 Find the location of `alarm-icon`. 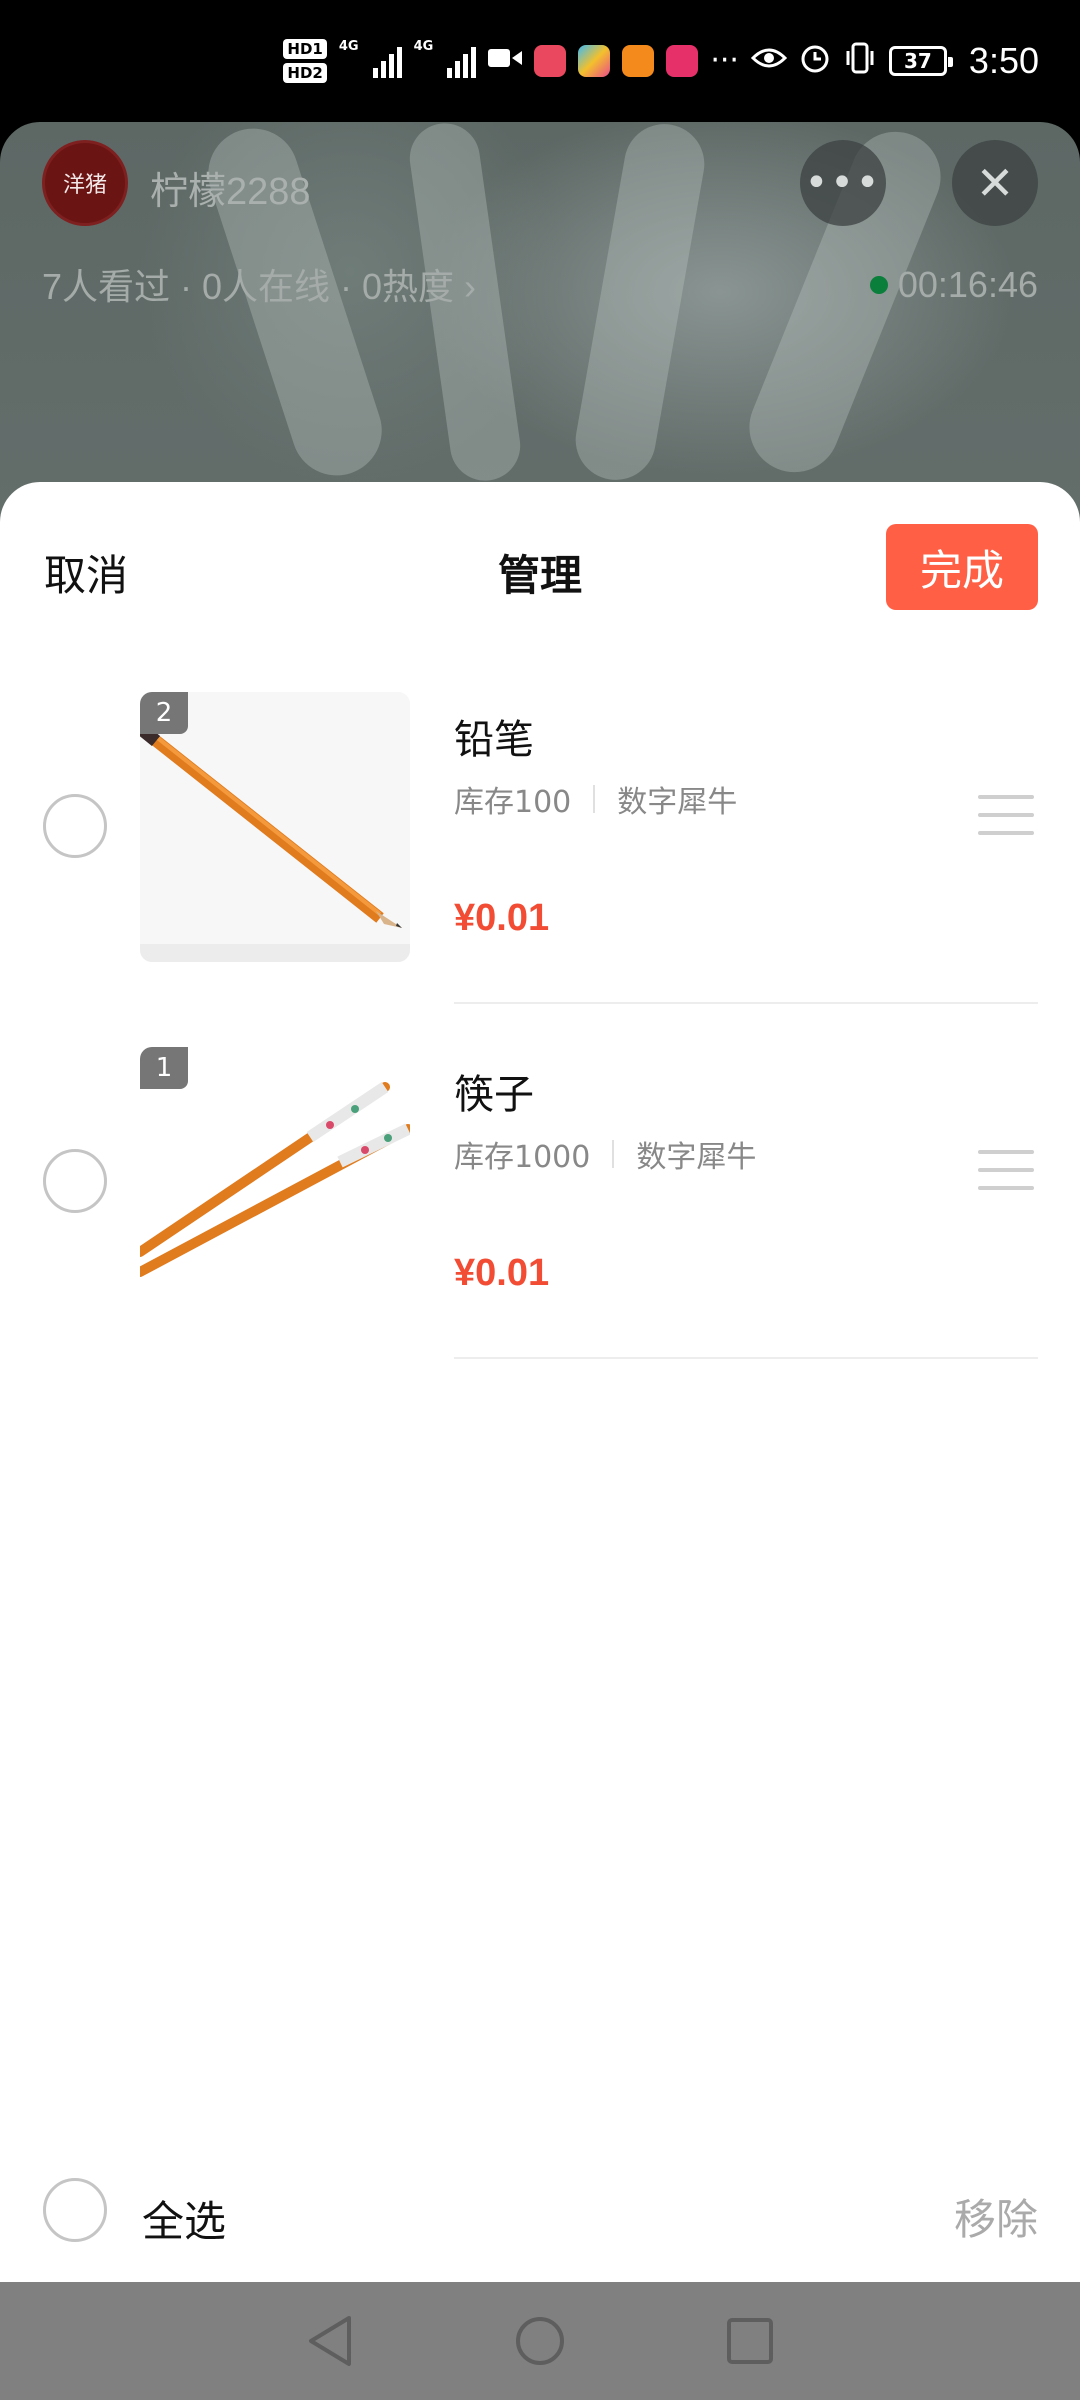

alarm-icon is located at coordinates (815, 61).